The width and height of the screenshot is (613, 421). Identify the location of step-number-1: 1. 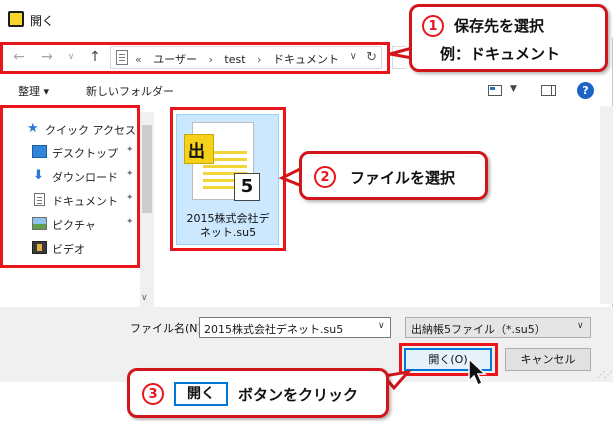
(433, 26).